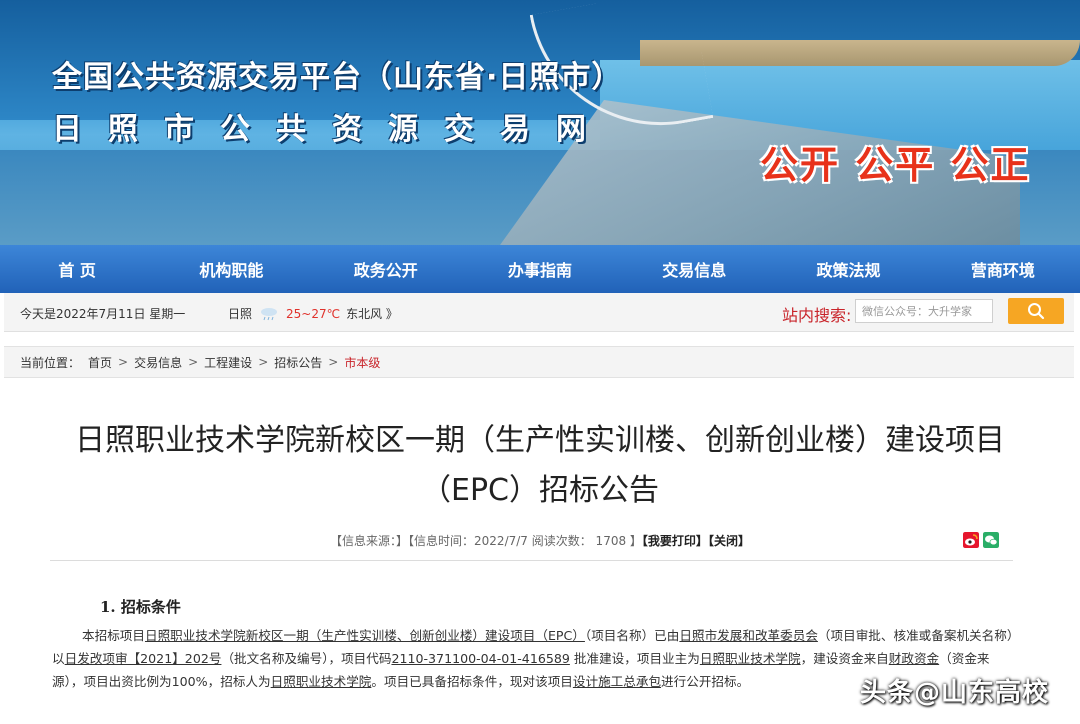  What do you see at coordinates (306, 658) in the screenshot?
I see `text-segment: （批文名称及编号），项目代码` at bounding box center [306, 658].